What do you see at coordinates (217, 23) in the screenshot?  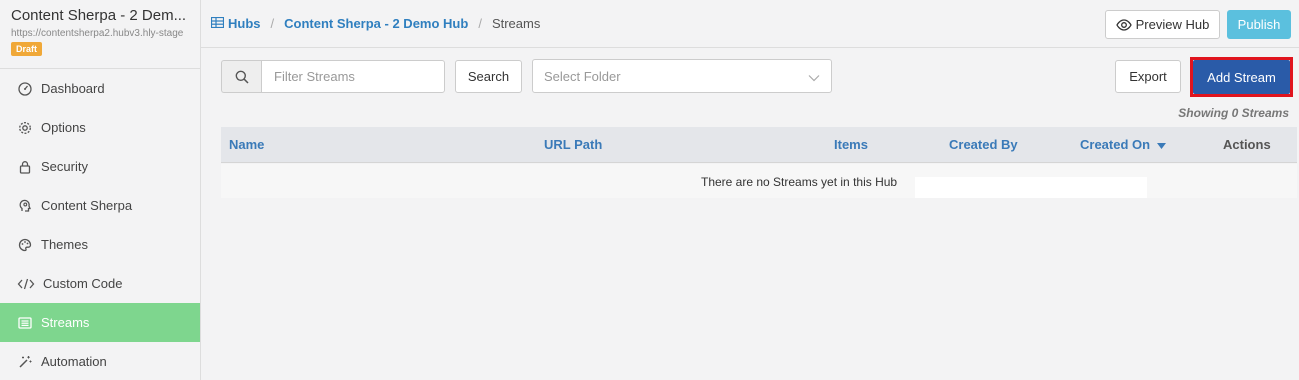 I see `table-icon` at bounding box center [217, 23].